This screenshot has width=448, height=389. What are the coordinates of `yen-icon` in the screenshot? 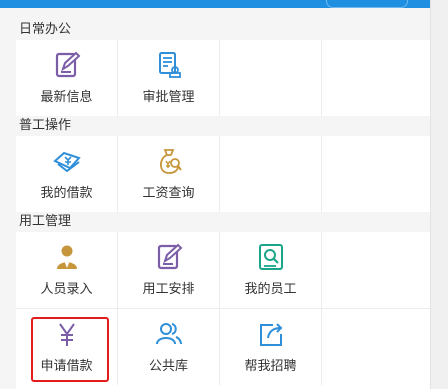 It's located at (67, 334).